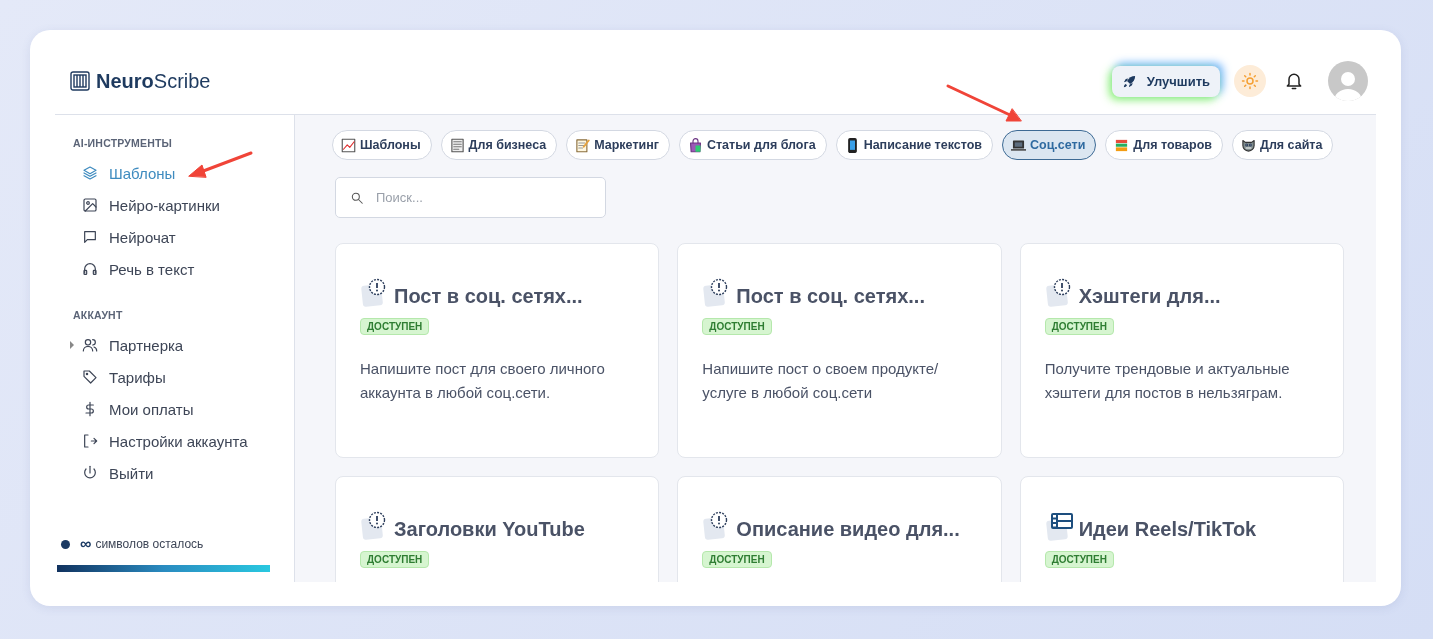  I want to click on sidebar-item: Мои оплаты, so click(171, 409).